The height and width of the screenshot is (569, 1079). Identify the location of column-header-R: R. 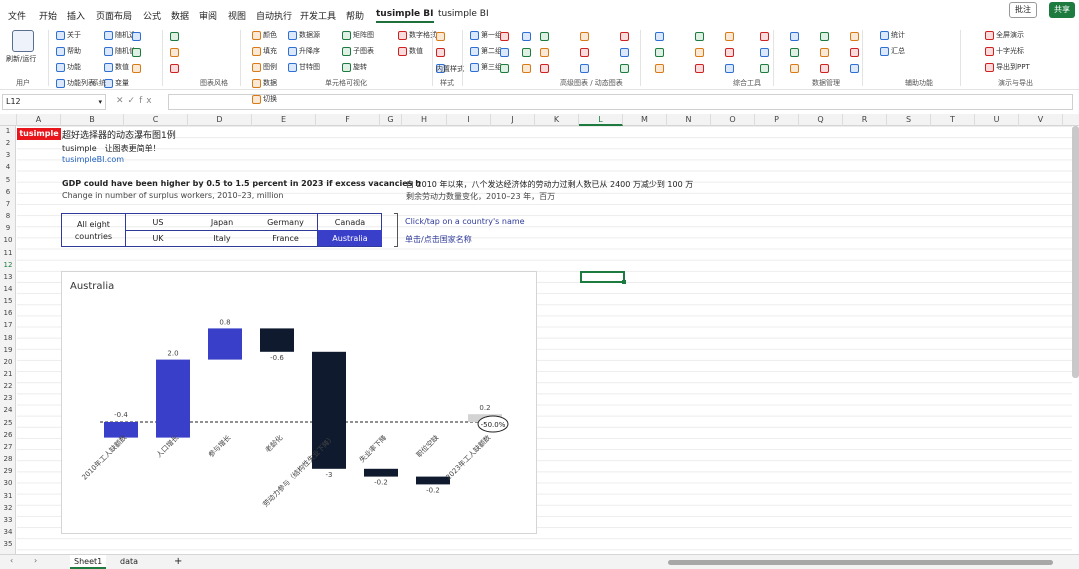
(865, 120).